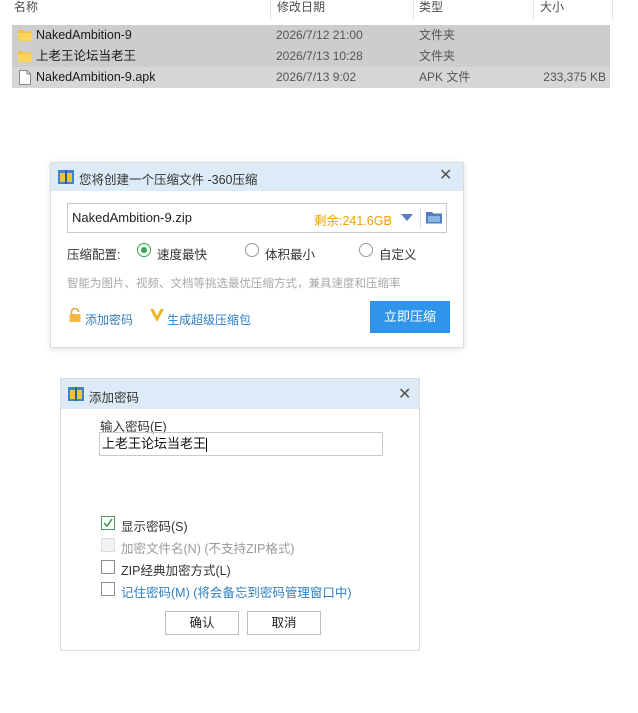 This screenshot has height=713, width=638. I want to click on lock-icon, so click(75, 315).